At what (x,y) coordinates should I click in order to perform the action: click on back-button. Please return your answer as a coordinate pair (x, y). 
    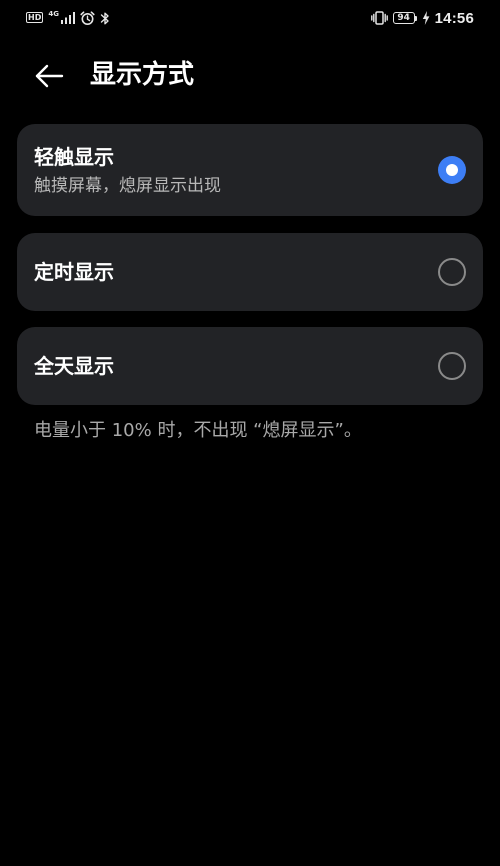
    Looking at the image, I should click on (49, 76).